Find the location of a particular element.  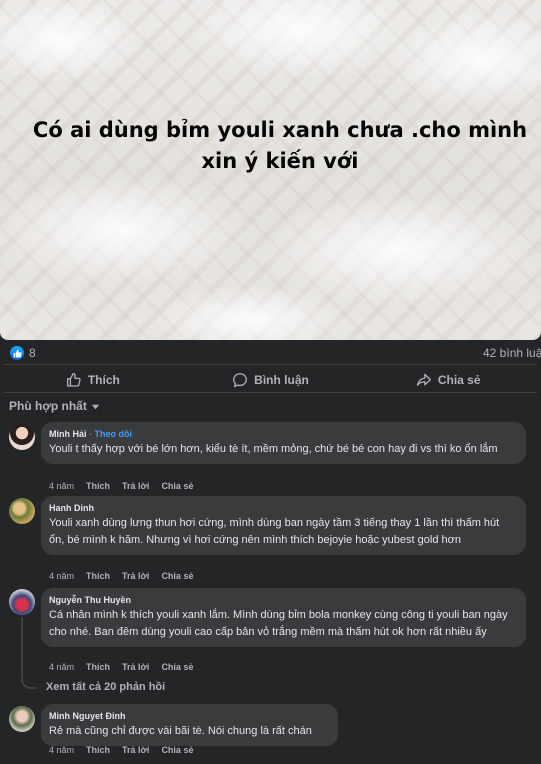

comment-author-line: Minh Hải · Theo dõi is located at coordinates (283, 434).